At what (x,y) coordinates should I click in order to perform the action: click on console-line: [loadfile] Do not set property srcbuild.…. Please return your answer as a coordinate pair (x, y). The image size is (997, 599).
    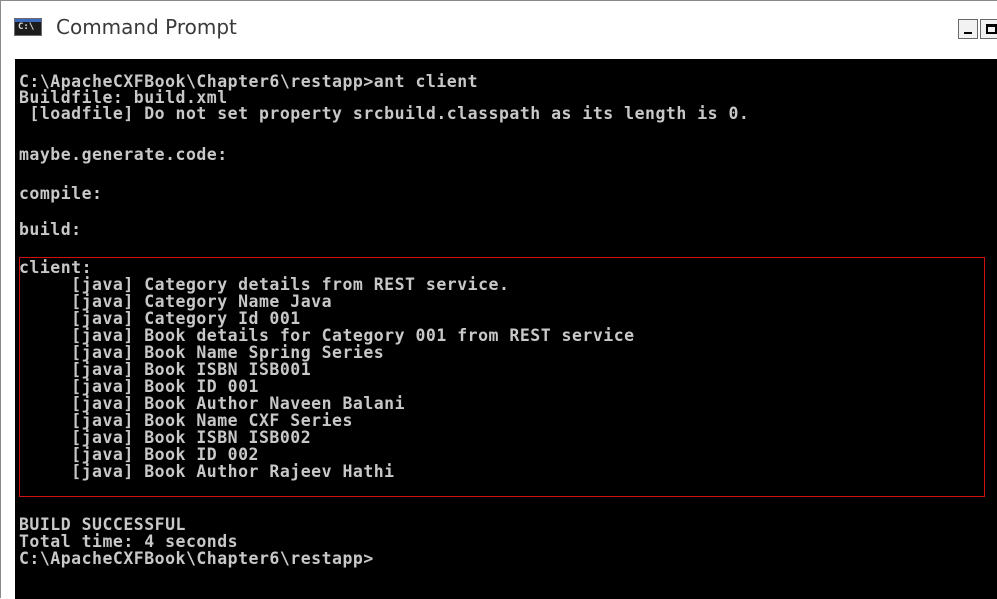
    Looking at the image, I should click on (384, 113).